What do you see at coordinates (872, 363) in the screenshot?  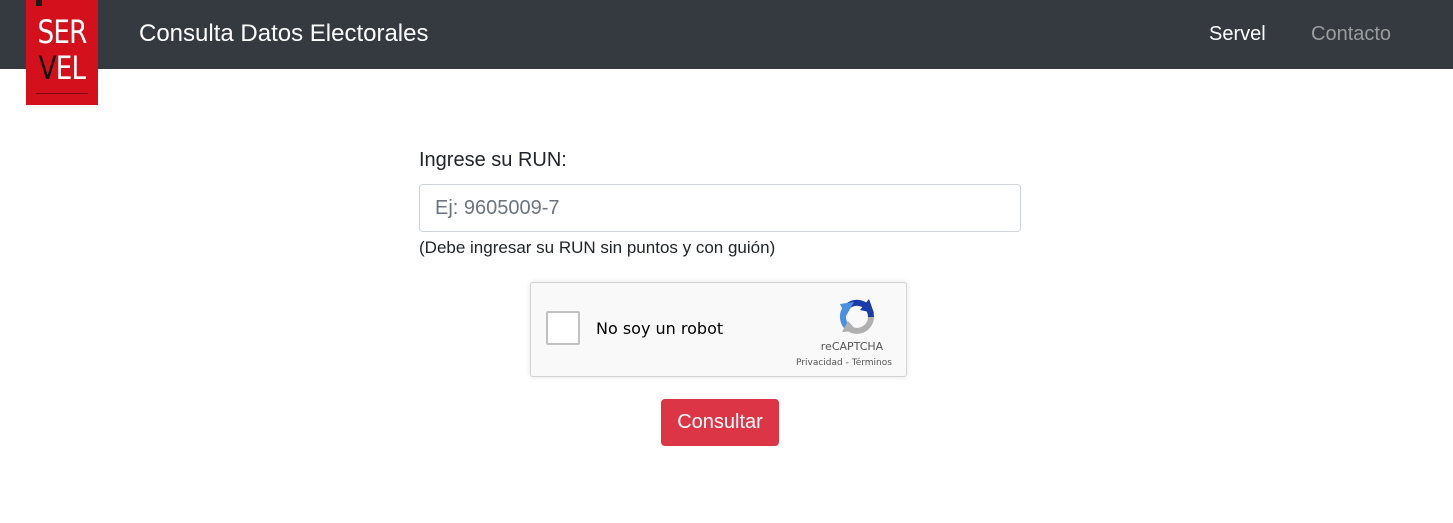 I see `terms-link: Términos` at bounding box center [872, 363].